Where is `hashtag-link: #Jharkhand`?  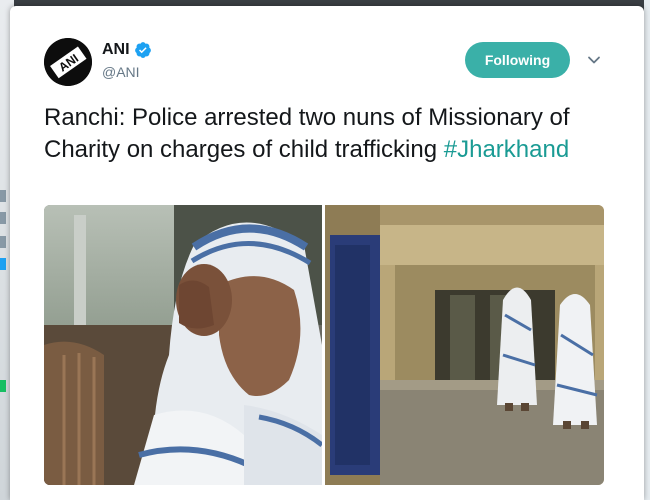 hashtag-link: #Jharkhand is located at coordinates (506, 149).